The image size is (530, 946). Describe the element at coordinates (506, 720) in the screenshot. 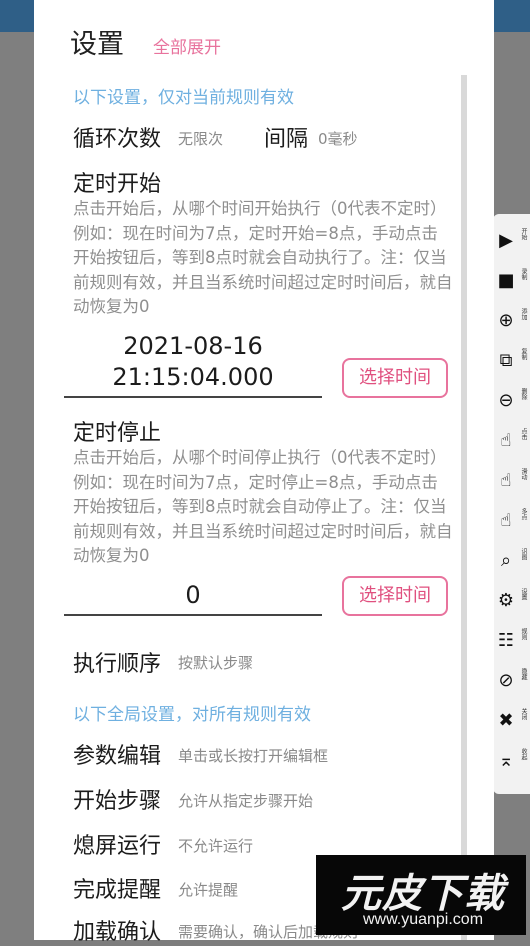

I see `close-icon: ✖` at that location.